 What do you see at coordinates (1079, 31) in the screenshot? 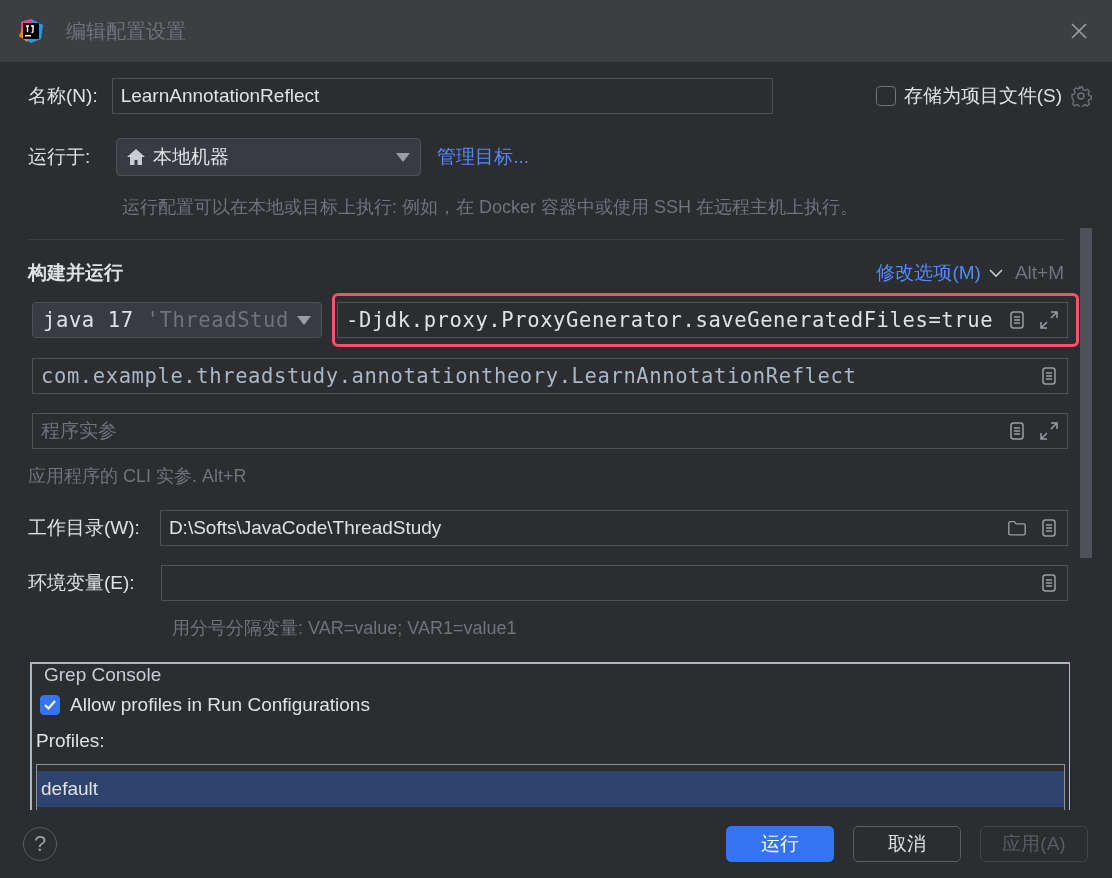
I see `close-icon` at bounding box center [1079, 31].